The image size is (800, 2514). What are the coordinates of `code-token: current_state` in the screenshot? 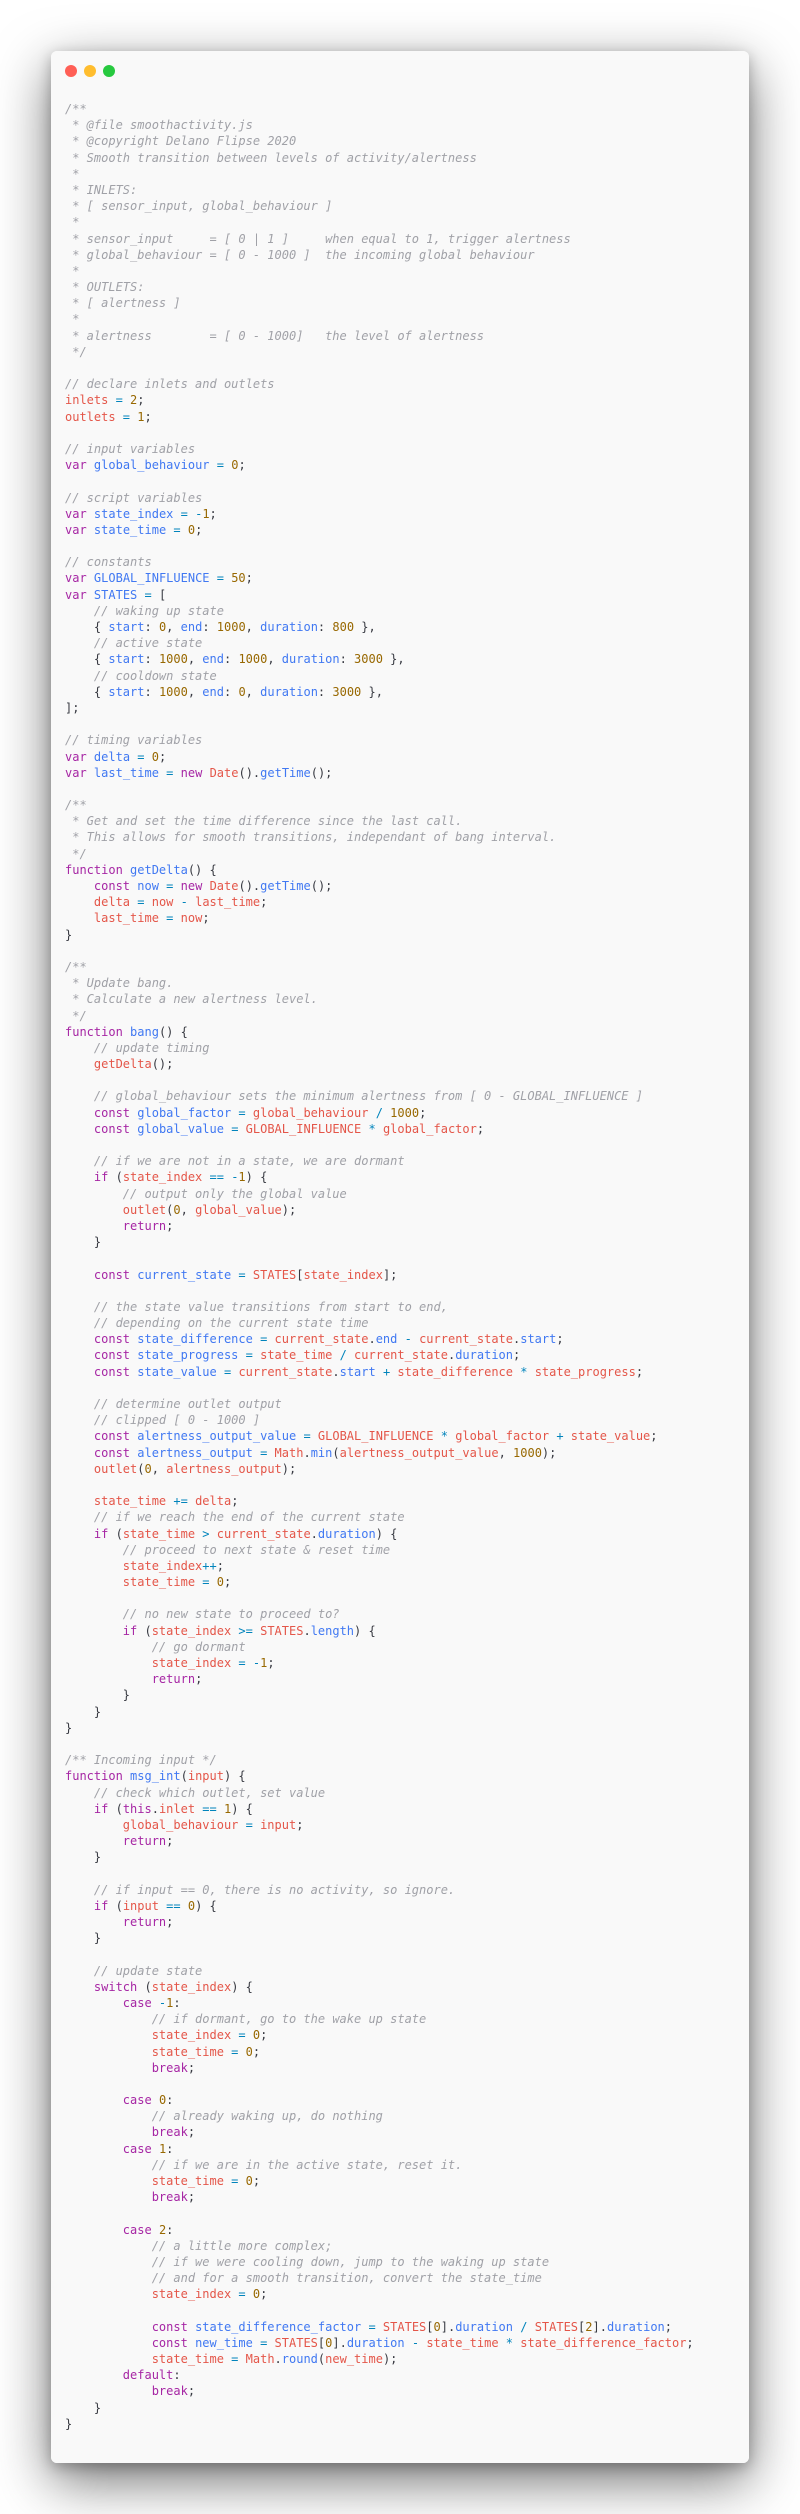 It's located at (401, 1355).